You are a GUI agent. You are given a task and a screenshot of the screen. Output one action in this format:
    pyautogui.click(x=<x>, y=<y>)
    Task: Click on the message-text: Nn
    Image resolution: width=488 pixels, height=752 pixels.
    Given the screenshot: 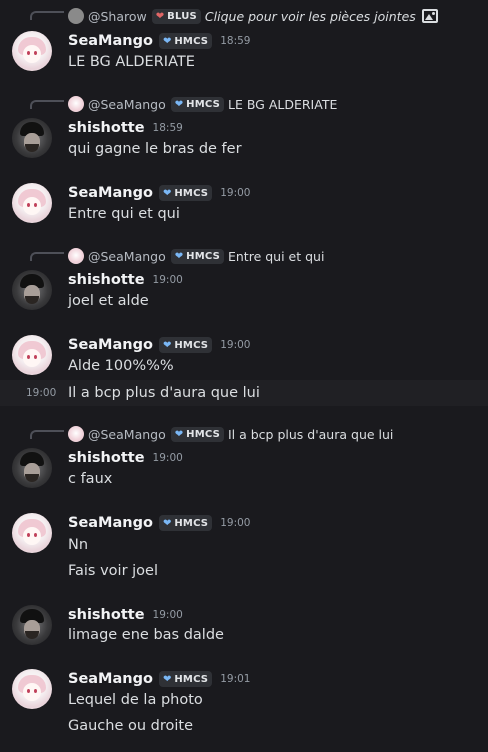 What is the action you would take?
    pyautogui.click(x=78, y=545)
    